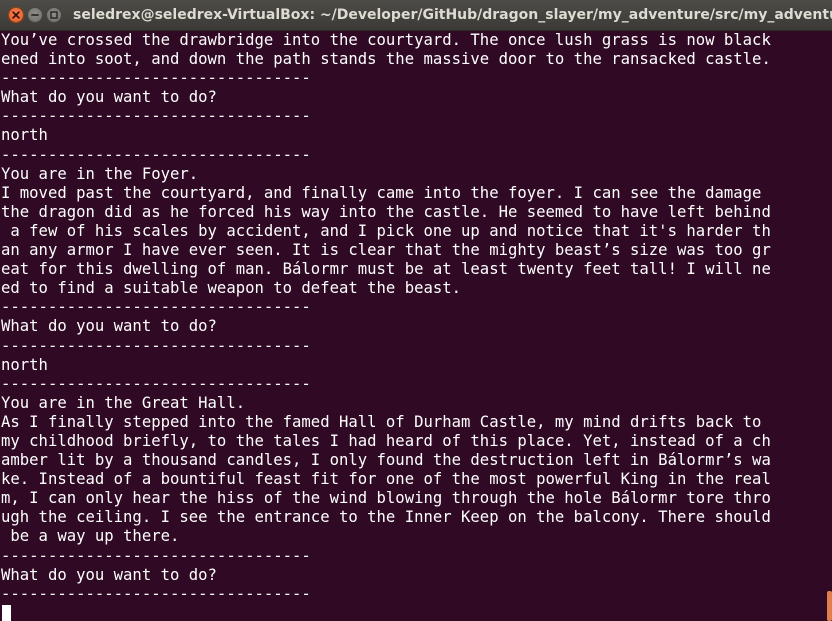  What do you see at coordinates (35, 15) in the screenshot?
I see `minimize-icon` at bounding box center [35, 15].